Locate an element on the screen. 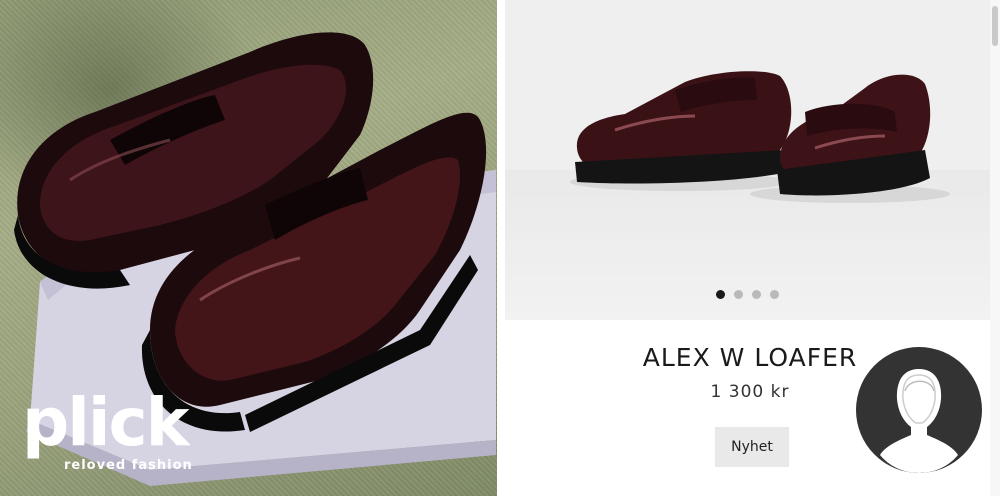  brand-watermark: plick reloved fashion is located at coordinates (117, 436).